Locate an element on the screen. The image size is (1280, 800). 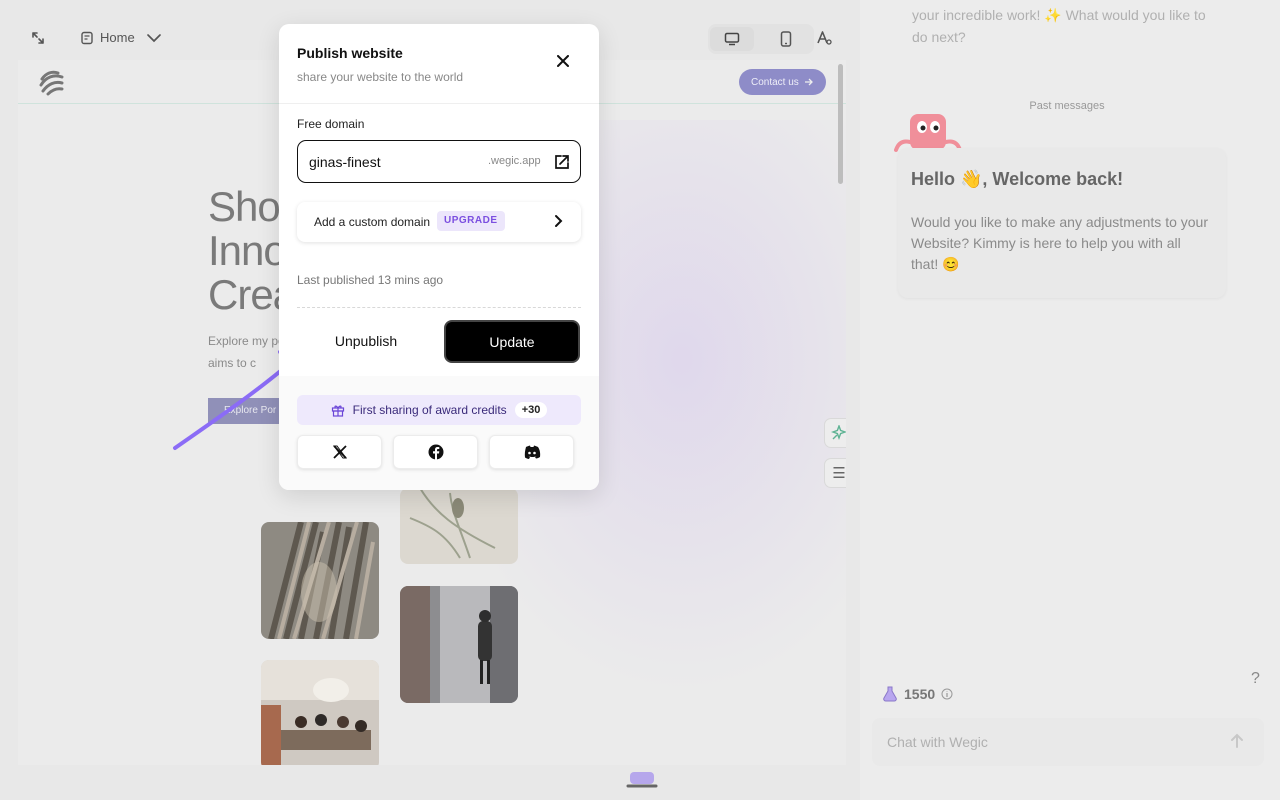
potion-icon is located at coordinates (890, 694).